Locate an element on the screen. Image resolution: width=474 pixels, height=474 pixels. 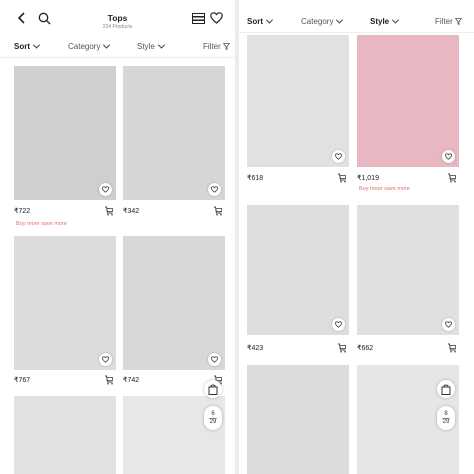
product-price: ₹662 is located at coordinates (365, 348).